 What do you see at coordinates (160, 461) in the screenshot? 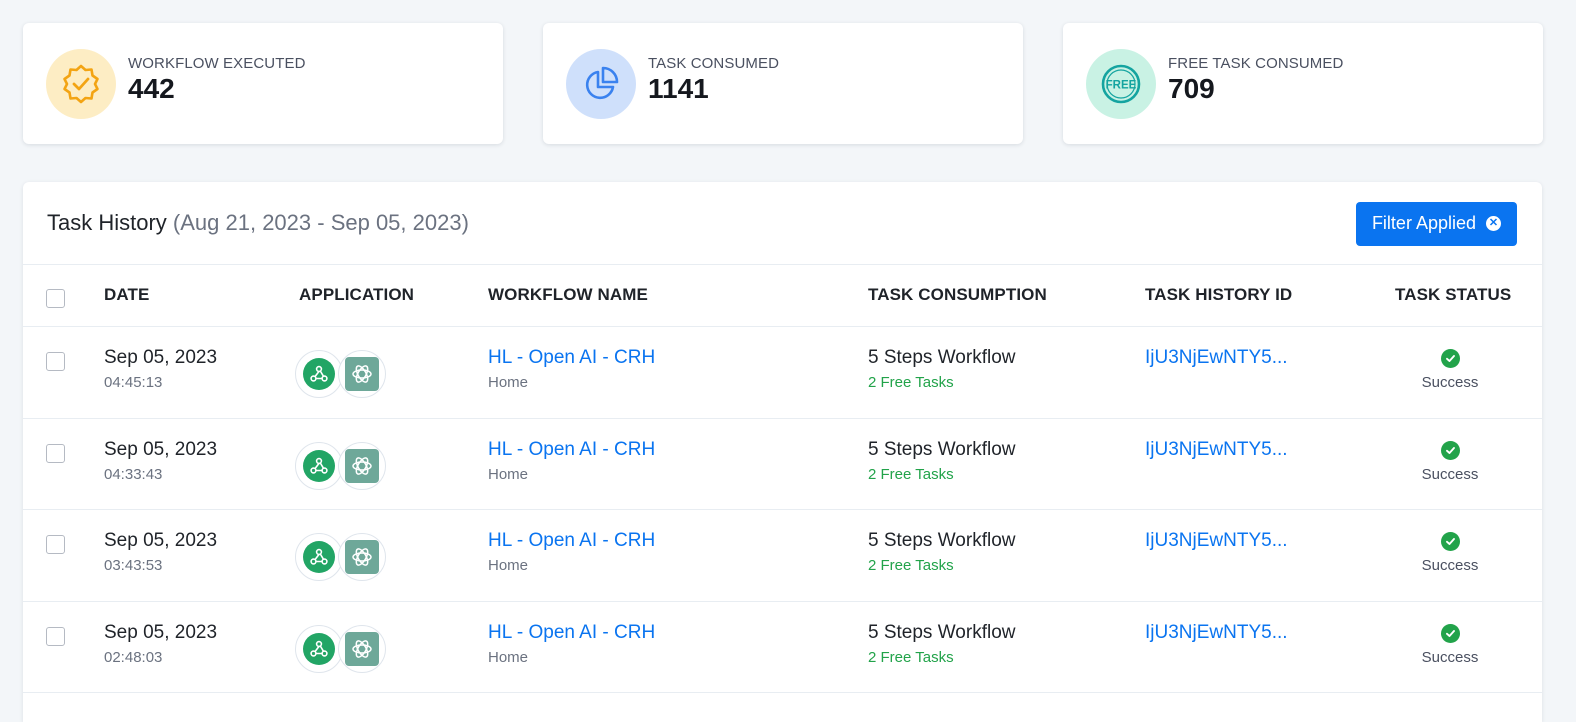
I see `date-cell: Sep 05, 2023 04:33:43` at bounding box center [160, 461].